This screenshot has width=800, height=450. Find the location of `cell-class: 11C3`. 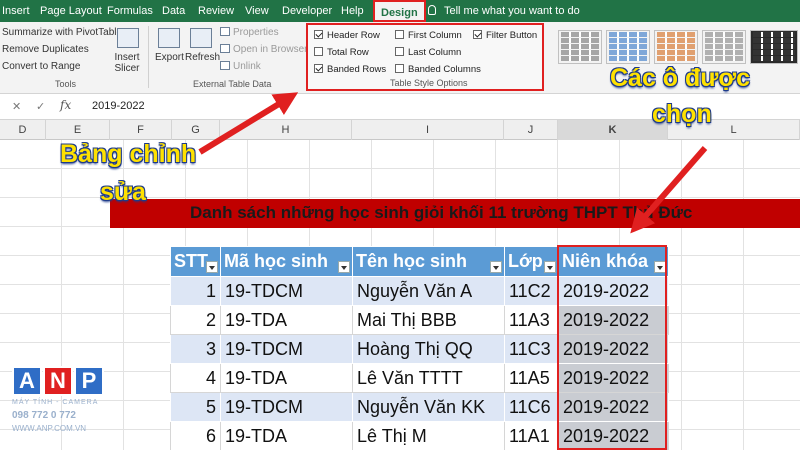

cell-class: 11C3 is located at coordinates (531, 349).